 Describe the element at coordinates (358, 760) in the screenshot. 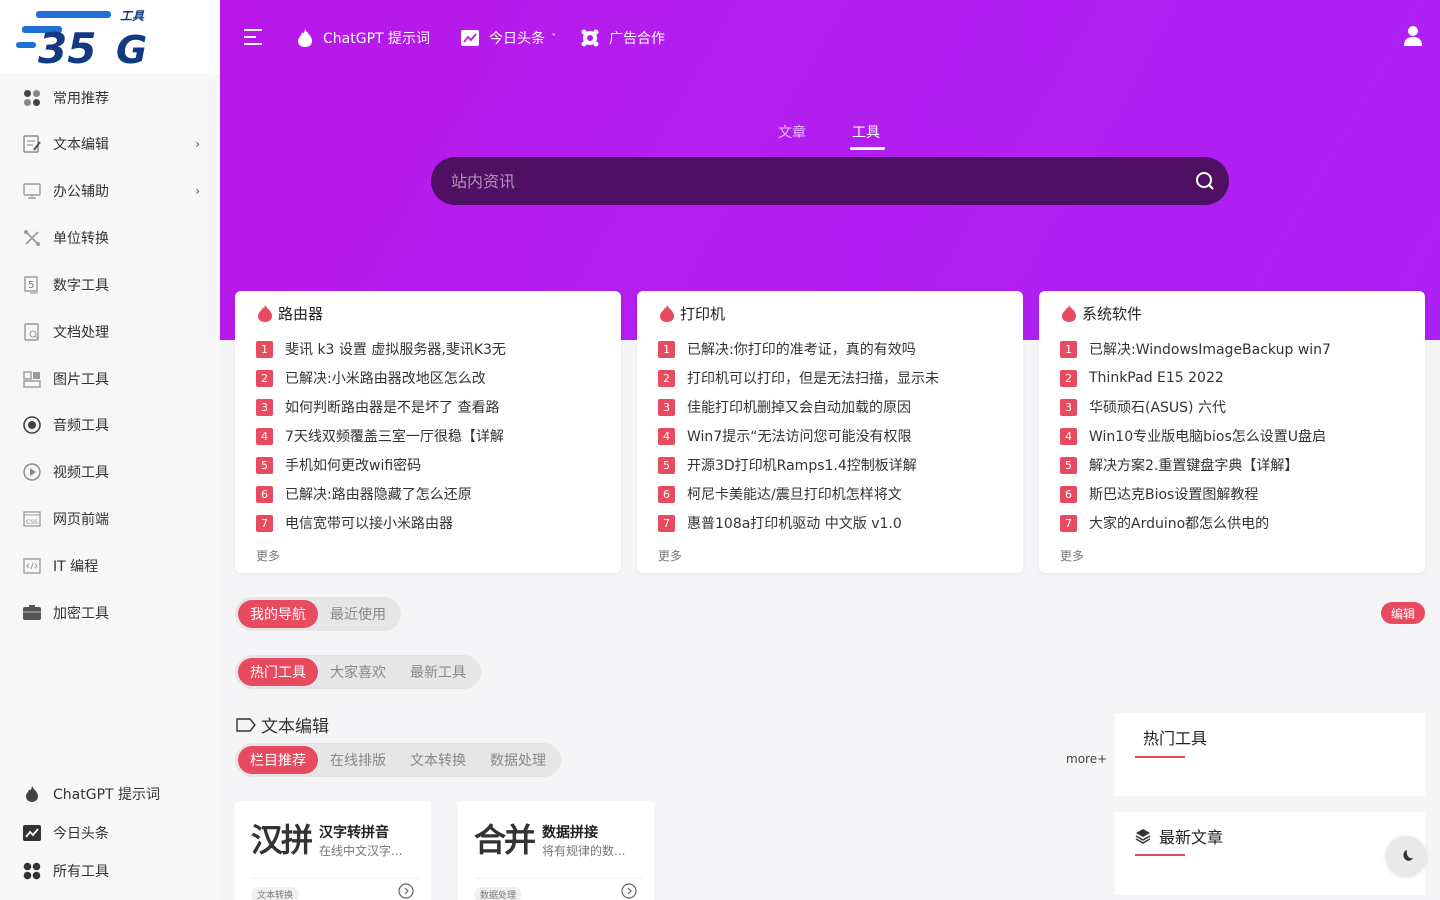

I see `tab-layout: 在线排版` at that location.